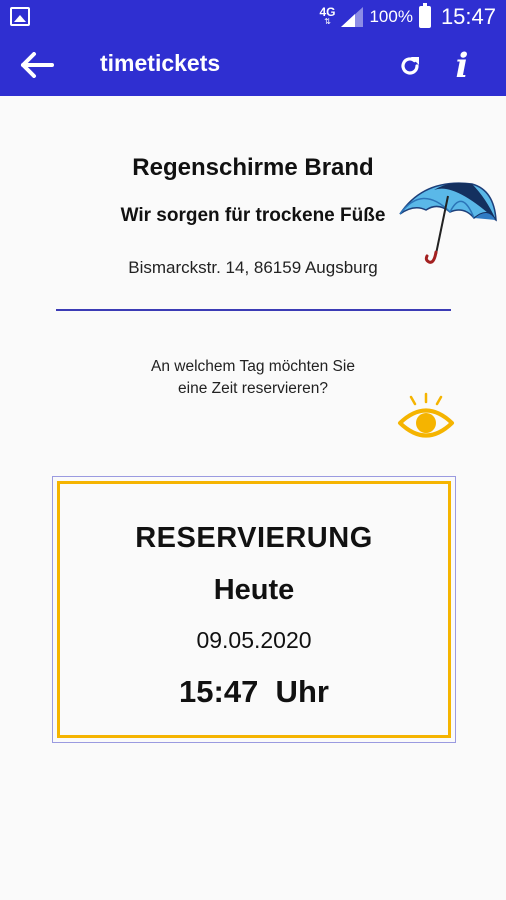 This screenshot has width=506, height=900. I want to click on refresh-button, so click(410, 66).